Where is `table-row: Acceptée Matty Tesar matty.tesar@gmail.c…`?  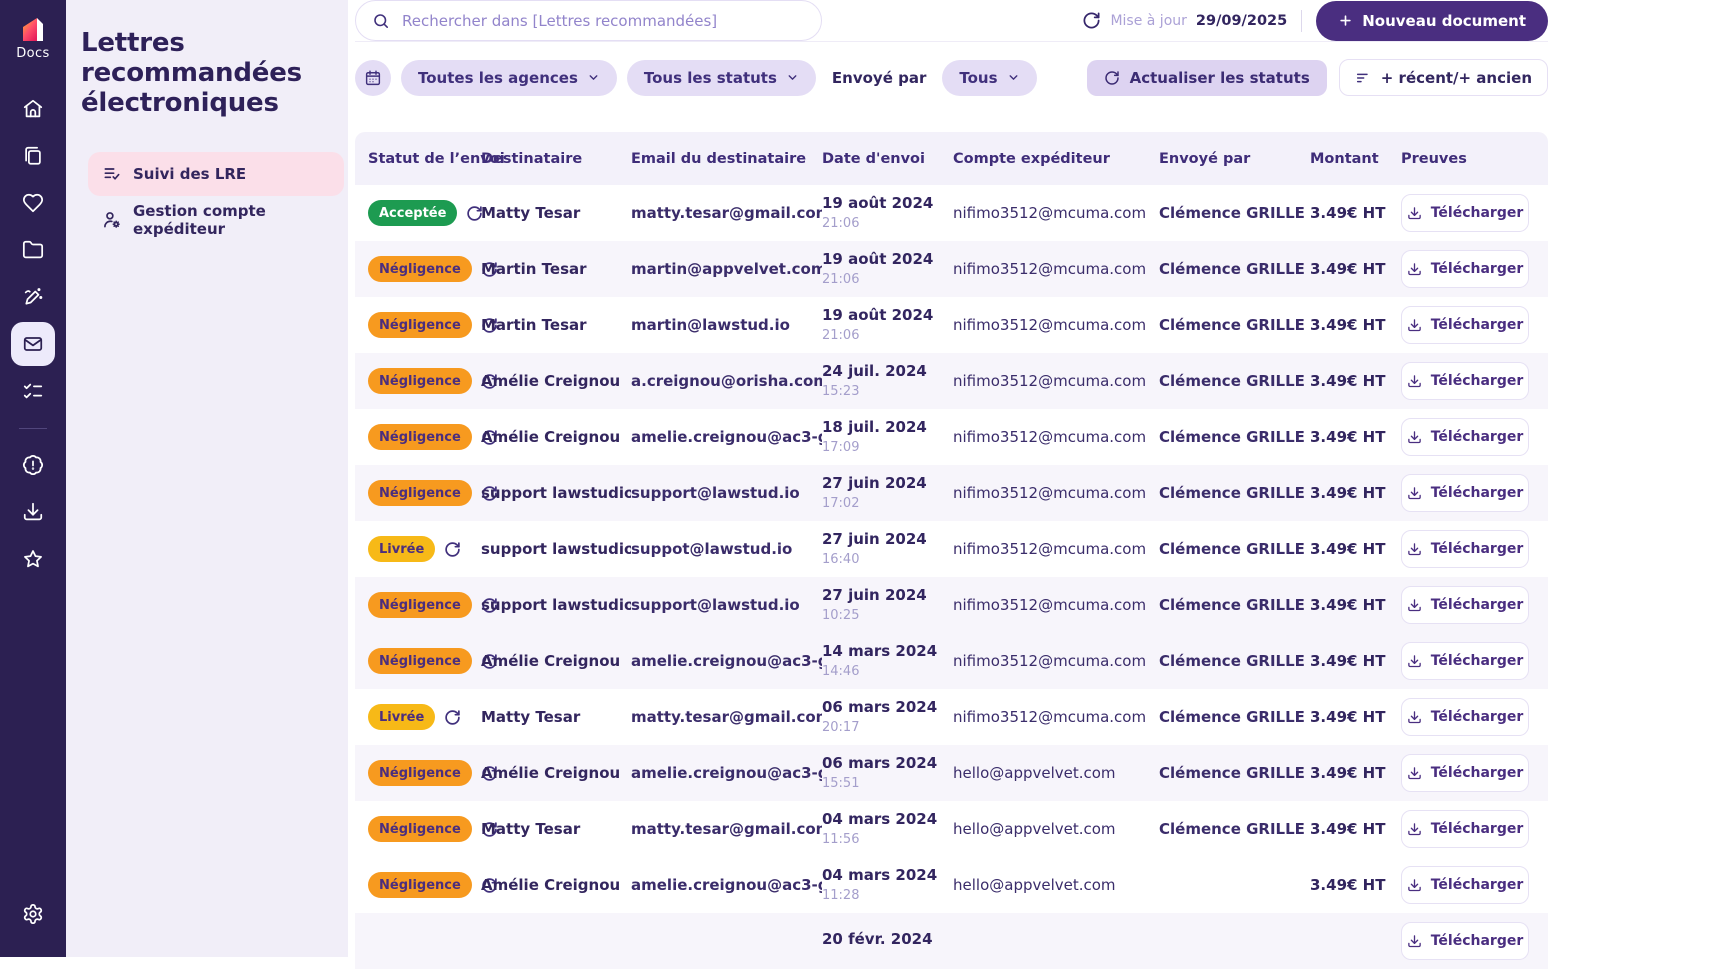 table-row: Acceptée Matty Tesar matty.tesar@gmail.c… is located at coordinates (951, 213).